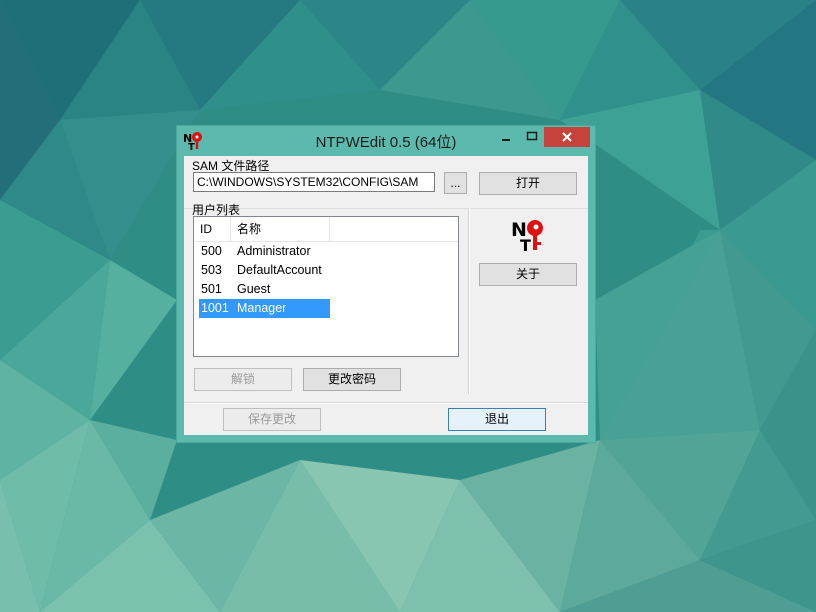  Describe the element at coordinates (469, 301) in the screenshot. I see `vertical-divider` at that location.